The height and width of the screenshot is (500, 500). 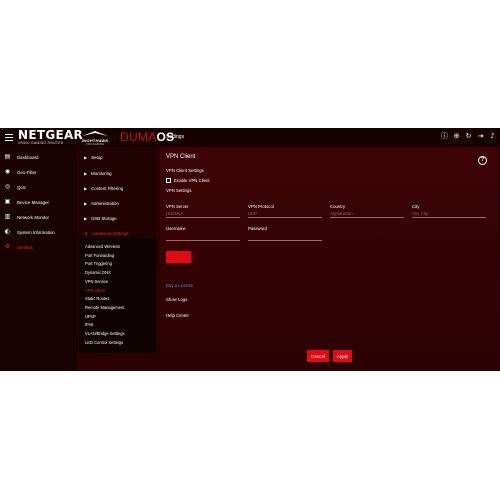 I want to click on password-label: Password, so click(x=257, y=228).